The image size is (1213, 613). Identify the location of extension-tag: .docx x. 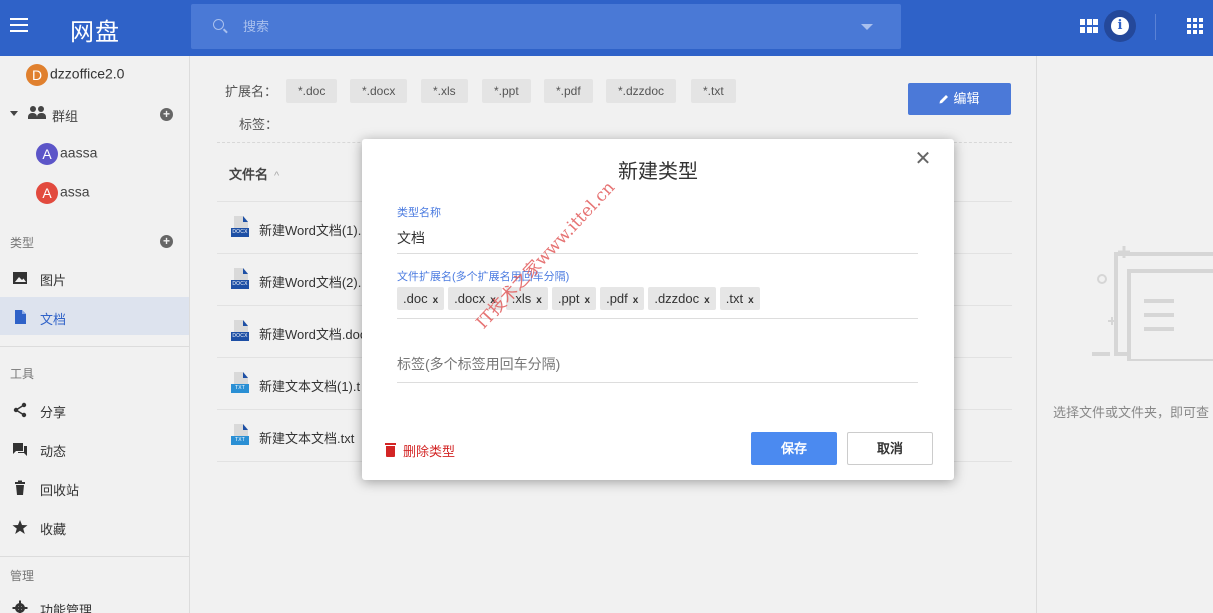
(475, 298).